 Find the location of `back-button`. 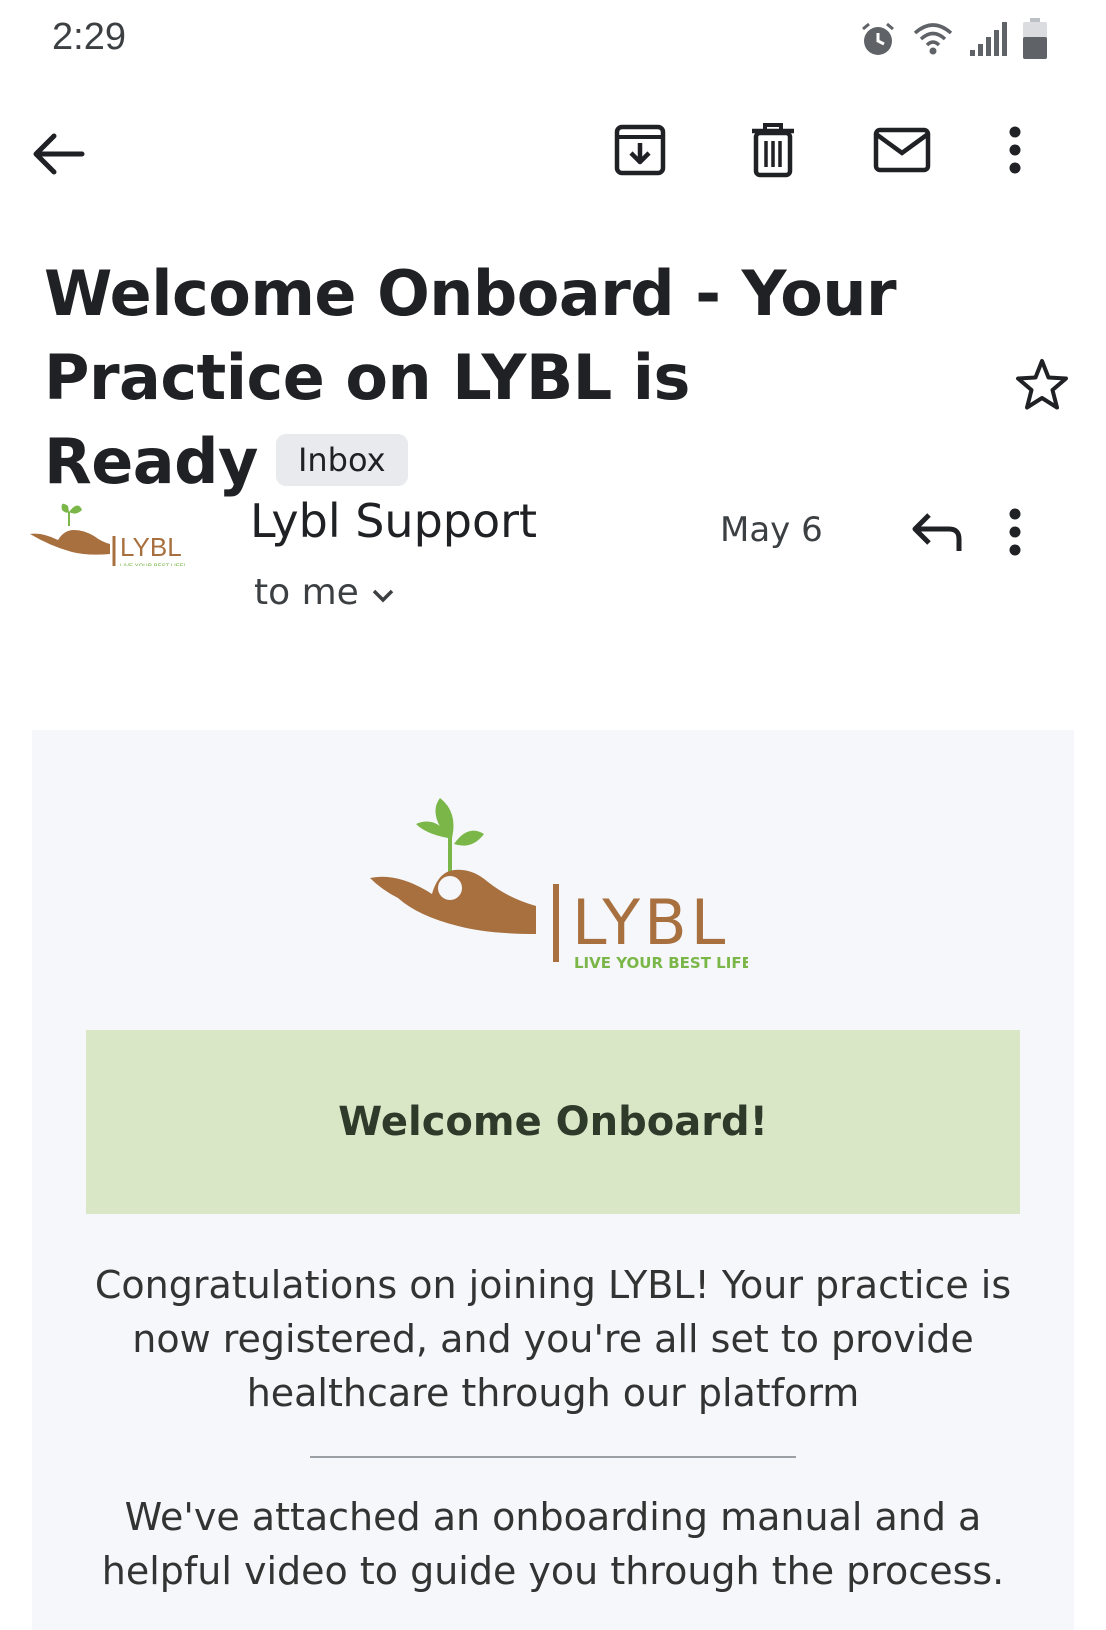

back-button is located at coordinates (58, 156).